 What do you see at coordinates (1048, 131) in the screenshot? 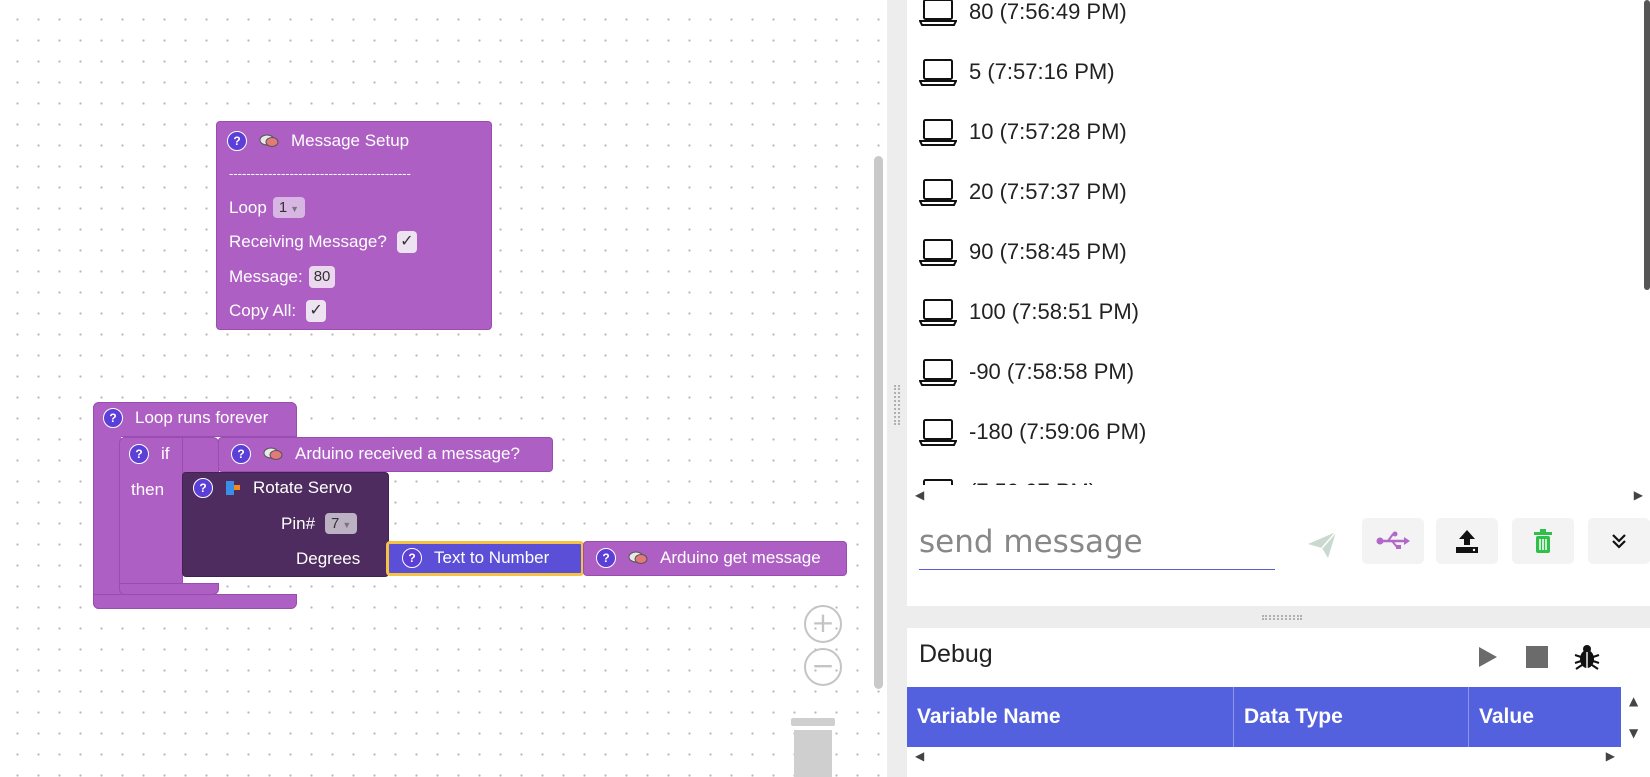
I see `serial-message-text: 10 (7:57:28 PM)` at bounding box center [1048, 131].